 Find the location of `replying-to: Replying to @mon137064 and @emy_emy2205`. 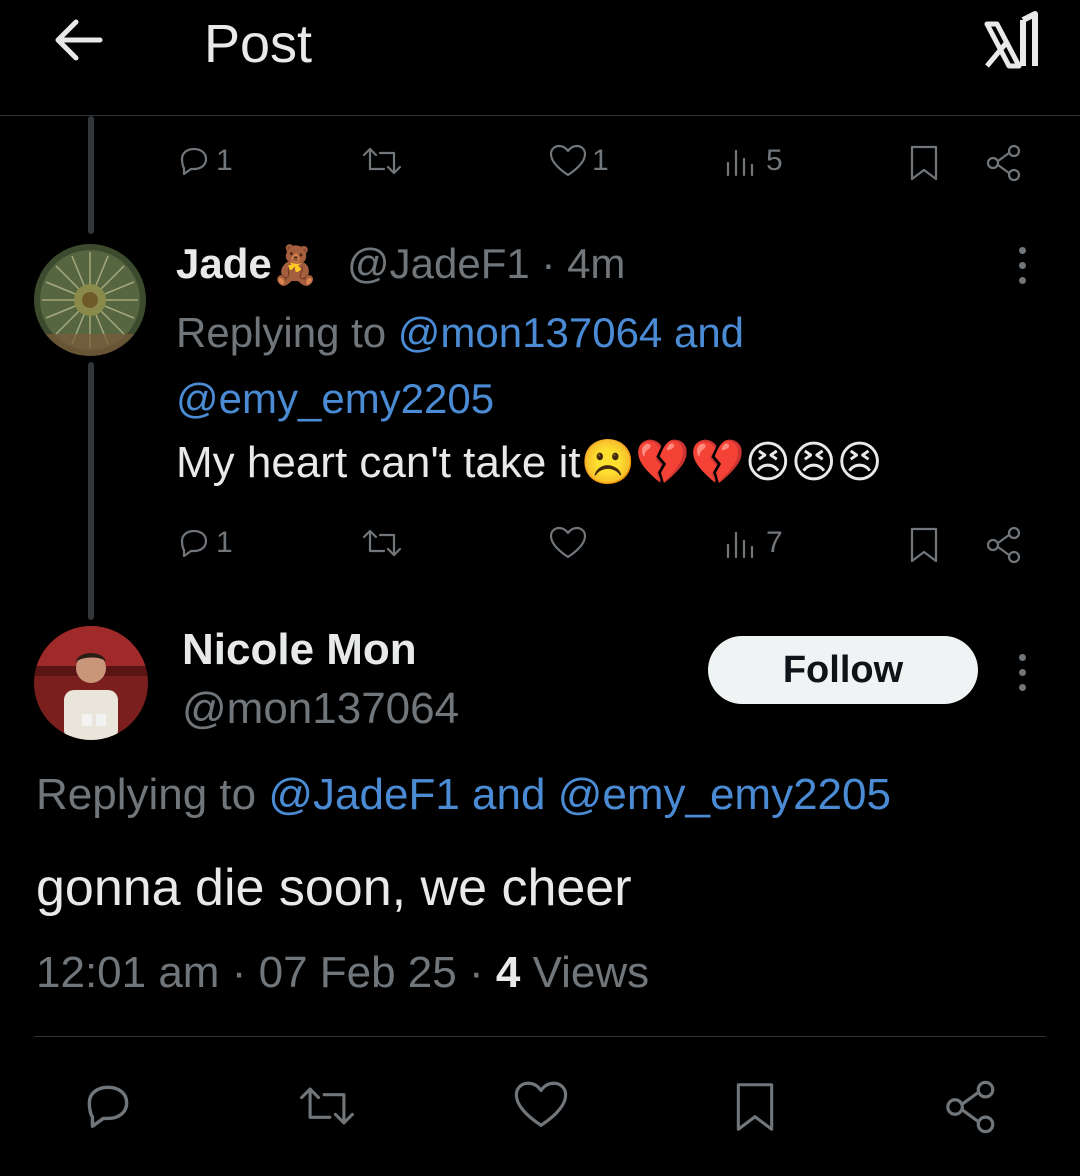

replying-to: Replying to @mon137064 and @emy_emy2205 is located at coordinates (536, 366).